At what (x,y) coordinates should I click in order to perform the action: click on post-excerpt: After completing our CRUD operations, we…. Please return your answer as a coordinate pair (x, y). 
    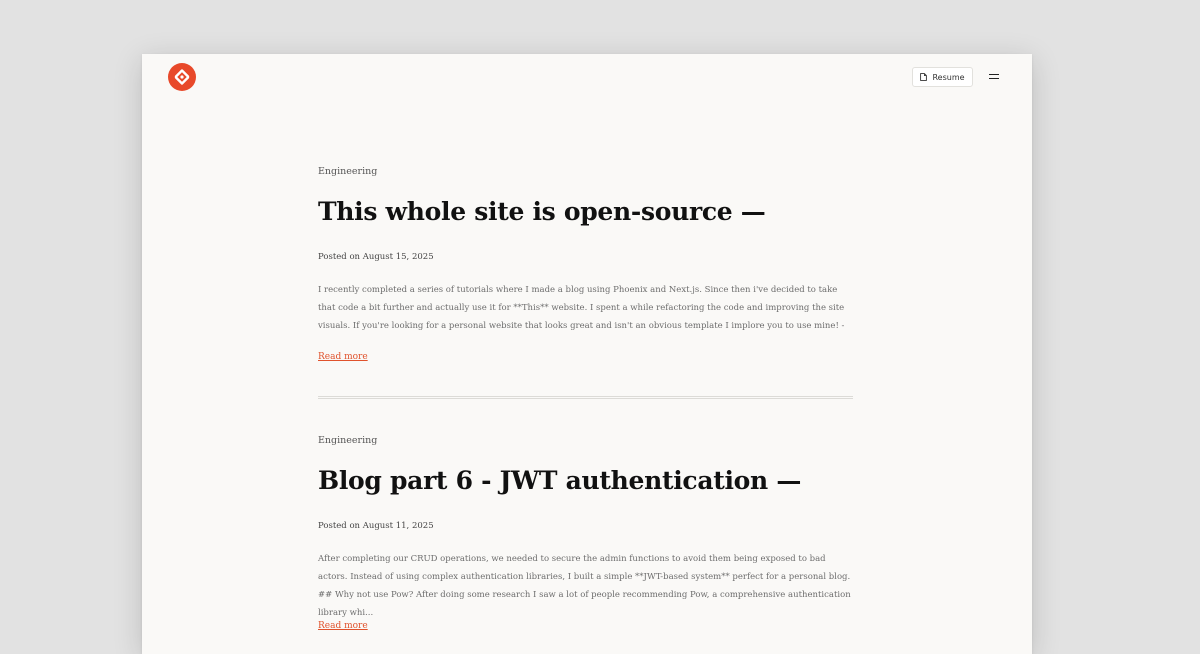
    Looking at the image, I should click on (584, 586).